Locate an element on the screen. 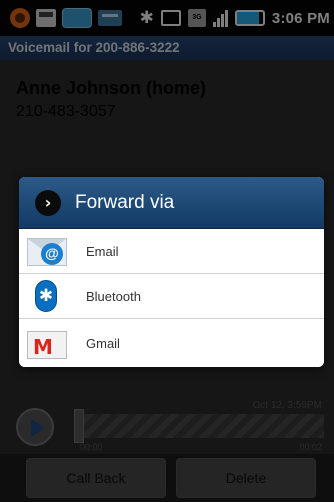 Image resolution: width=334 pixels, height=502 pixels. bluetooth-icon: ✱ is located at coordinates (46, 296).